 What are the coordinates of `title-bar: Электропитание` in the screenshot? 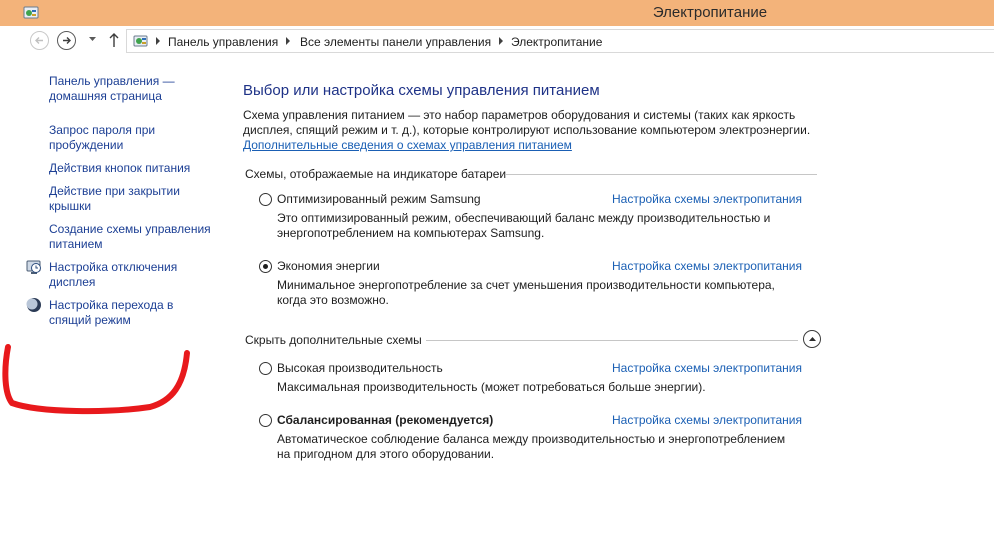 It's located at (497, 13).